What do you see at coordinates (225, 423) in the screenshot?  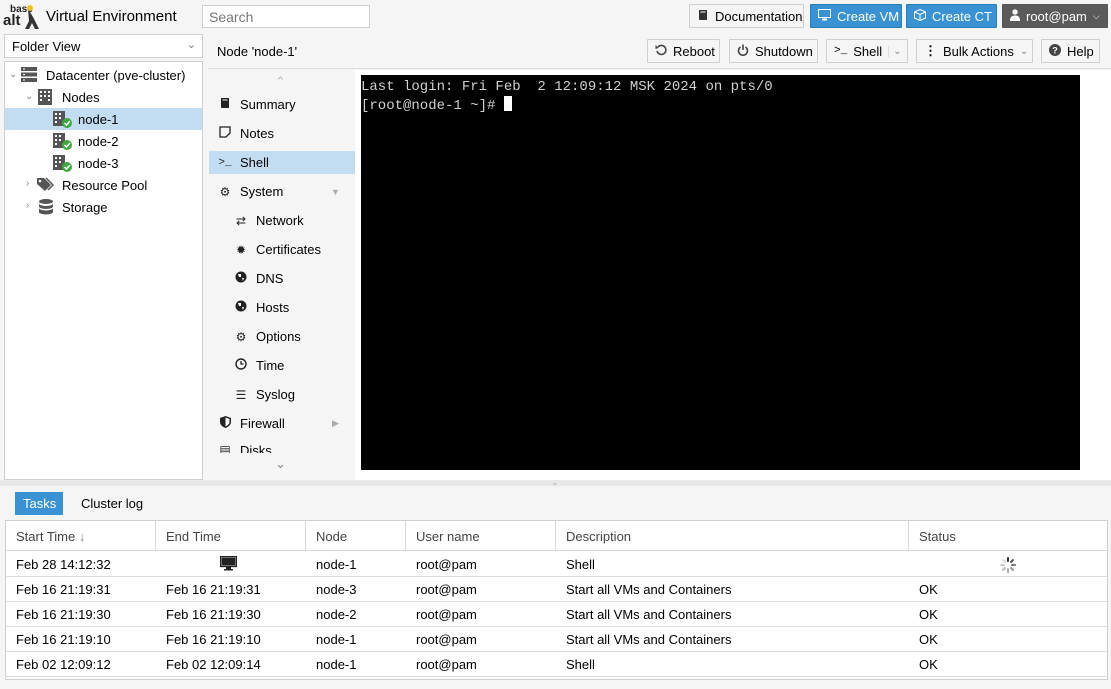 I see `shield-icon` at bounding box center [225, 423].